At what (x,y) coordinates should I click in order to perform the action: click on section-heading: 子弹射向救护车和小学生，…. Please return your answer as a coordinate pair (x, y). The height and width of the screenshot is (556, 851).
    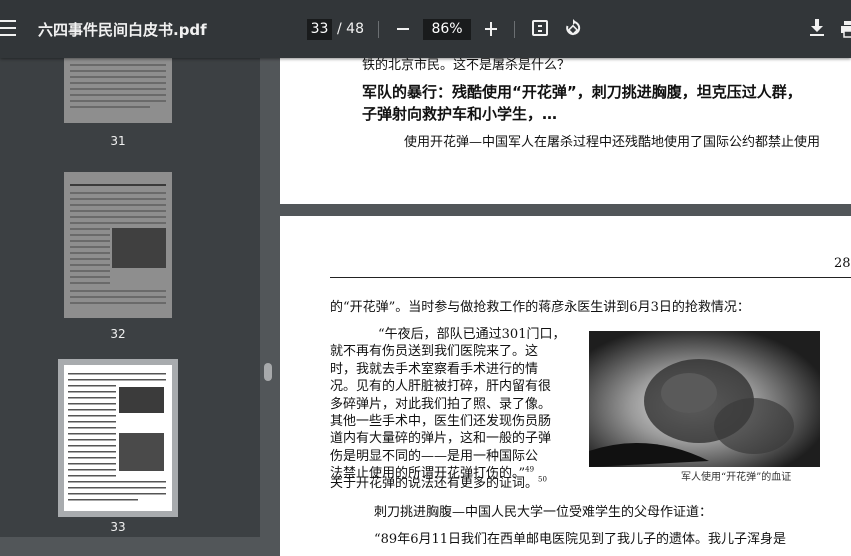
    Looking at the image, I should click on (460, 114).